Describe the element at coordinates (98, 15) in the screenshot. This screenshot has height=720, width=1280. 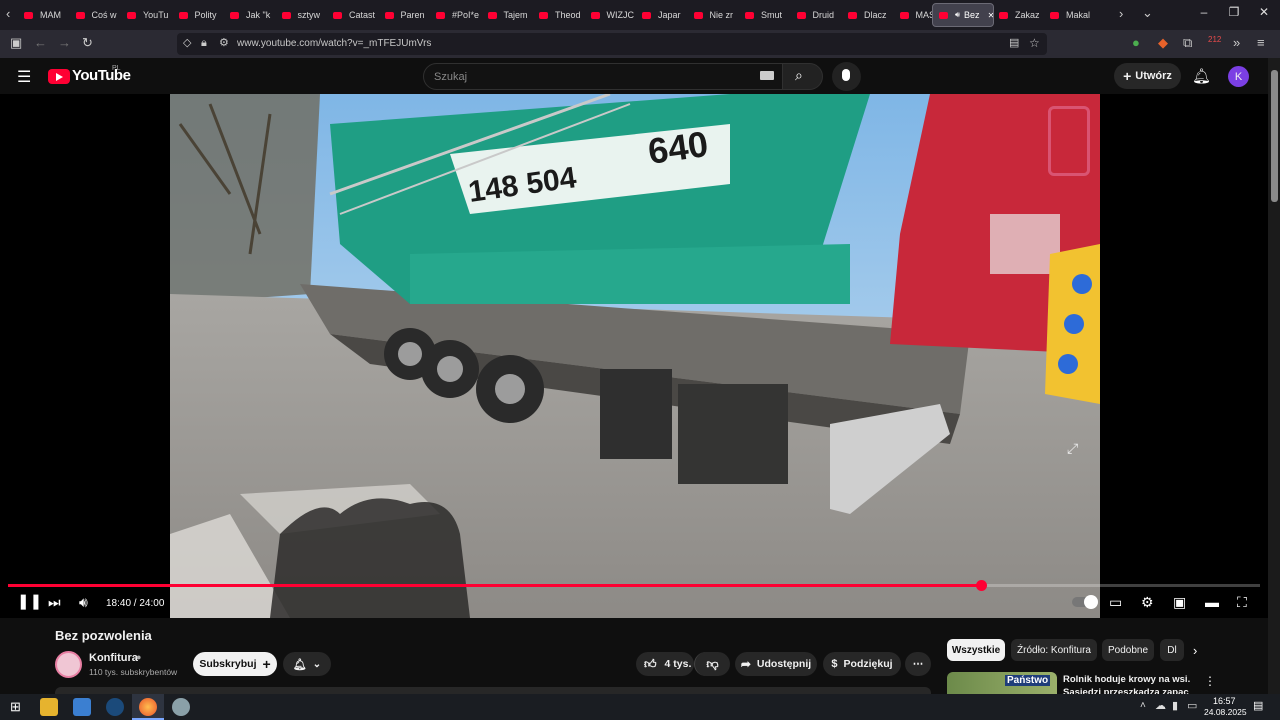
I see `browser-tab: Coś w` at that location.